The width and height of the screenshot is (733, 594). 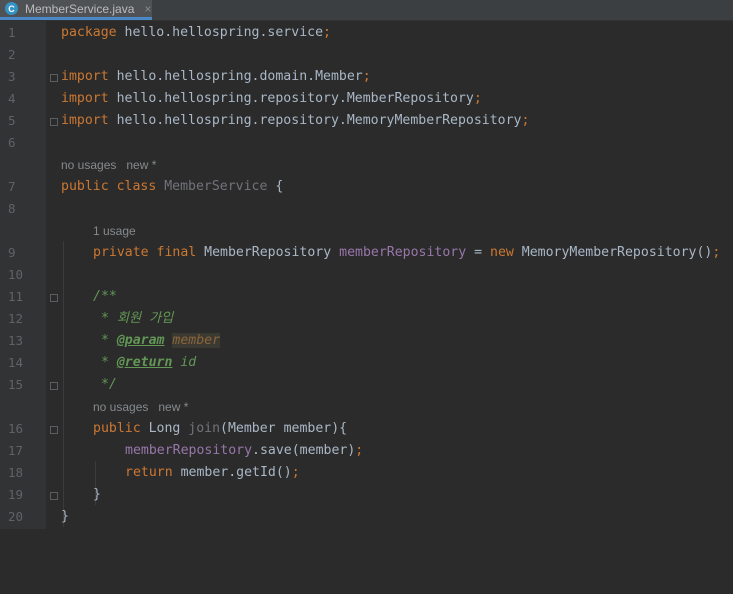 What do you see at coordinates (16, 516) in the screenshot?
I see `line-number: 20` at bounding box center [16, 516].